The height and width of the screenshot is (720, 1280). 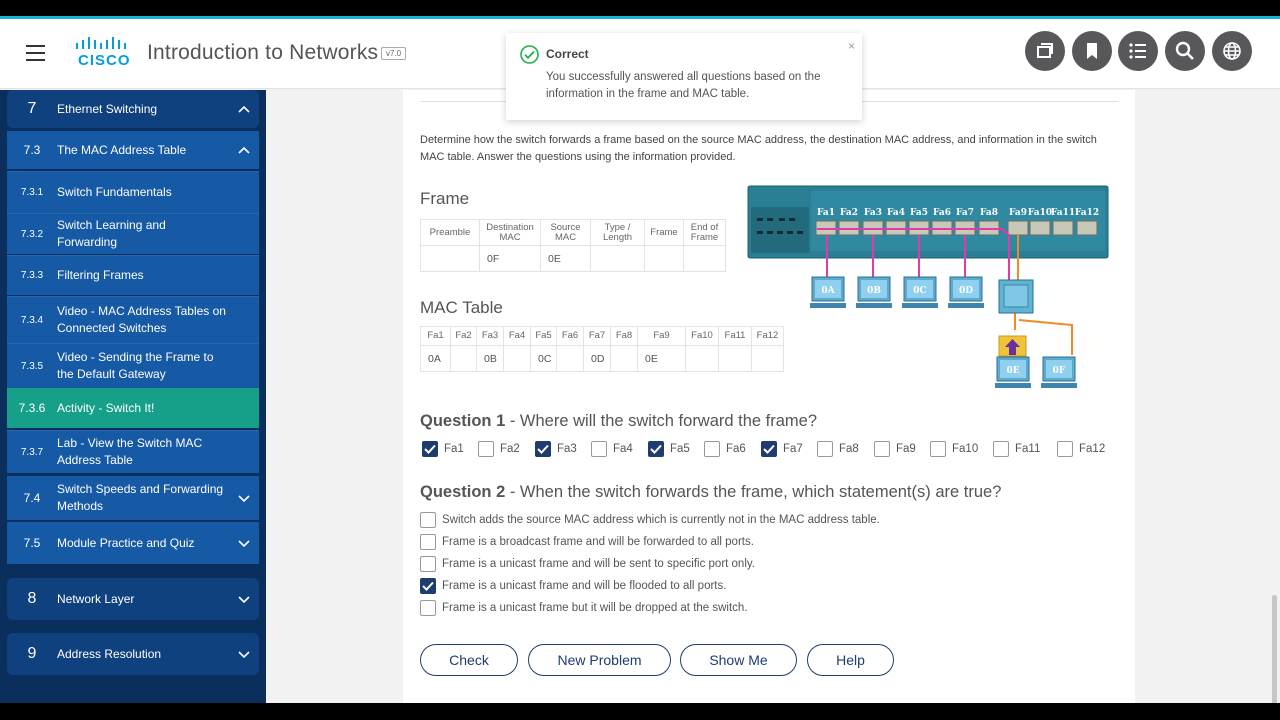 I want to click on q1-option-fa4: Fa4, so click(x=612, y=449).